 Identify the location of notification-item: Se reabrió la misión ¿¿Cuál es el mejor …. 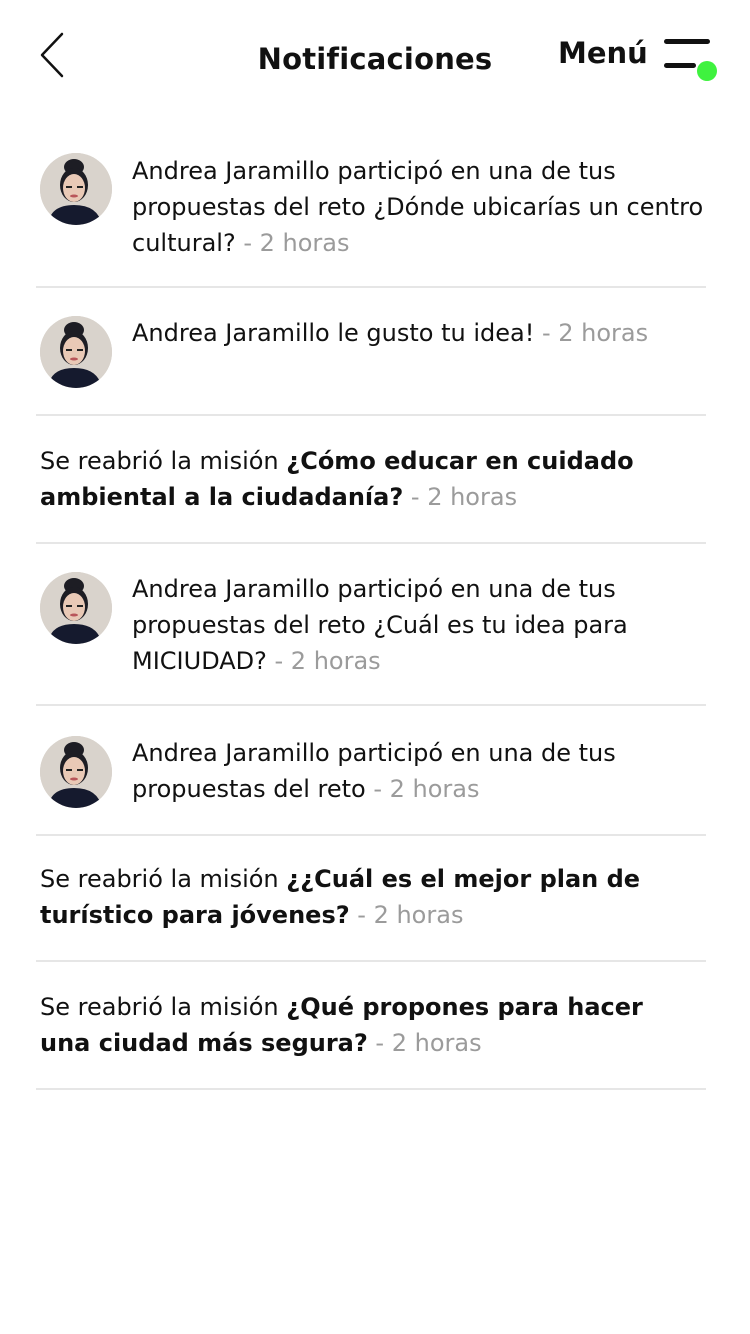
(371, 899).